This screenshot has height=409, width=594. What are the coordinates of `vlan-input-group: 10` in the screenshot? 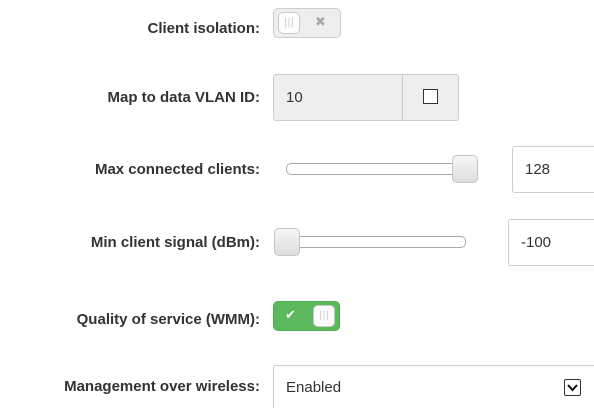 It's located at (366, 97).